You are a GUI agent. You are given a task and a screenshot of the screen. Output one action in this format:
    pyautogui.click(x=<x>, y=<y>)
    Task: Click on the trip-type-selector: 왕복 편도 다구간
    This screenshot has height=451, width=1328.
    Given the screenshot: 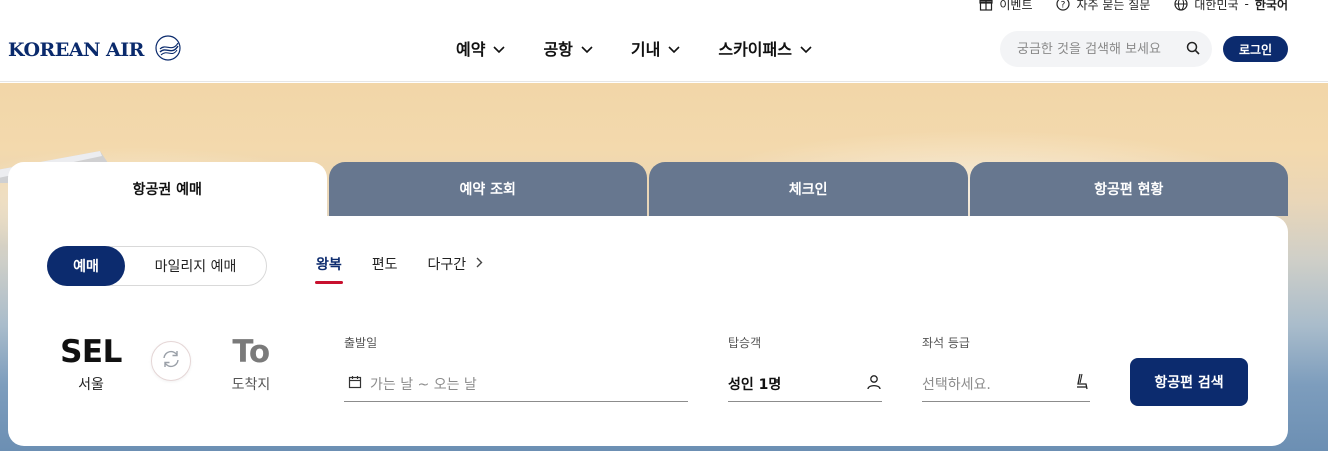 What is the action you would take?
    pyautogui.click(x=399, y=269)
    